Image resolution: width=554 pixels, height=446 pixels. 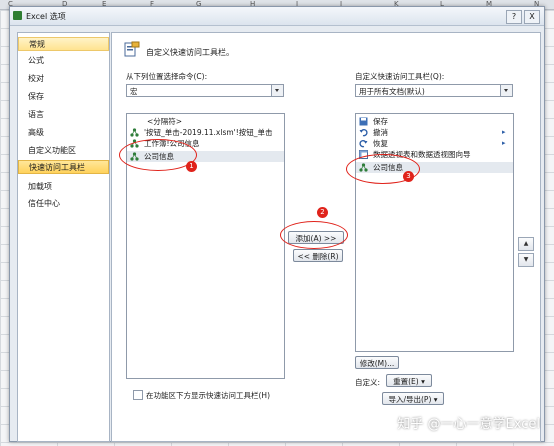 What do you see at coordinates (408, 176) in the screenshot?
I see `annotation-badge-3: 3` at bounding box center [408, 176].